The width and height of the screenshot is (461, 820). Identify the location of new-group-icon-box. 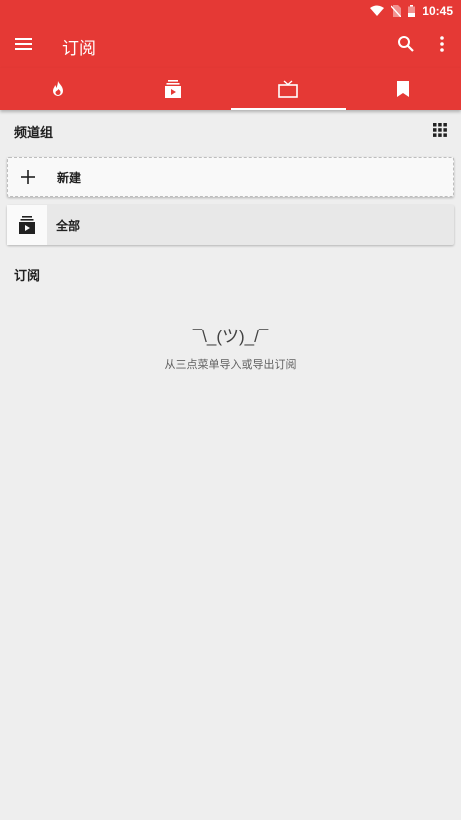
(28, 177).